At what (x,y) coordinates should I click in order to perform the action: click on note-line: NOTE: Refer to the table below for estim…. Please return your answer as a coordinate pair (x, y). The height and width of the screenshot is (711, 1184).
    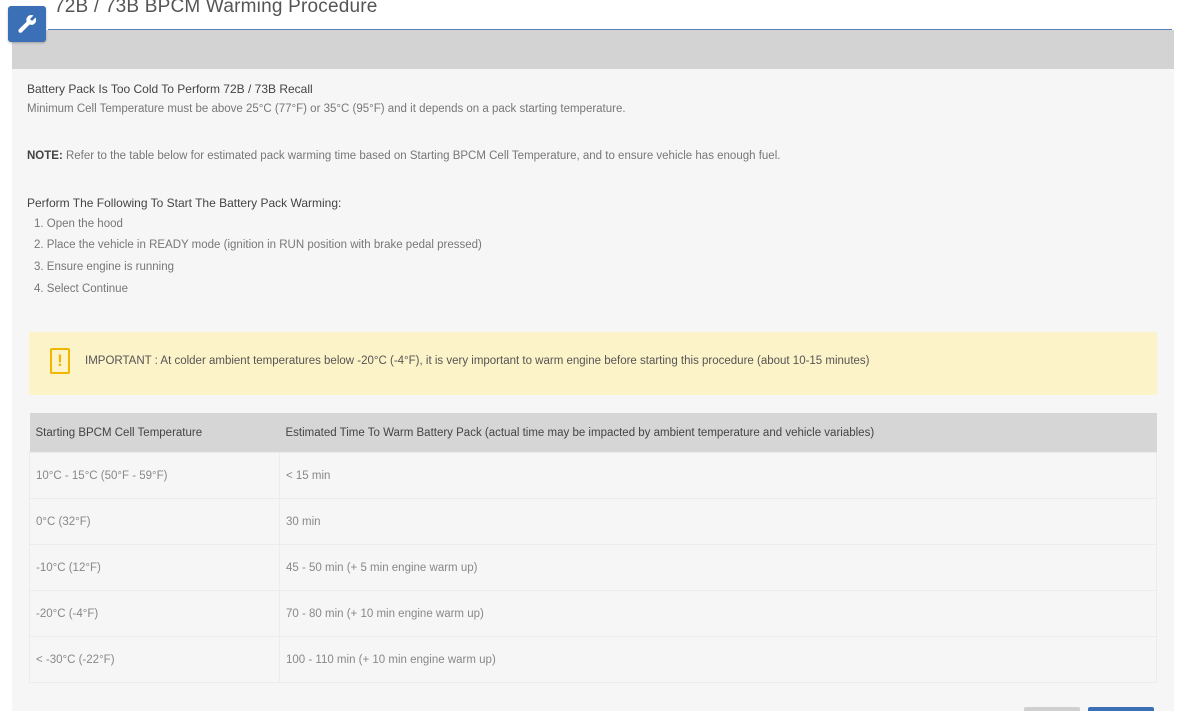
    Looking at the image, I should click on (403, 156).